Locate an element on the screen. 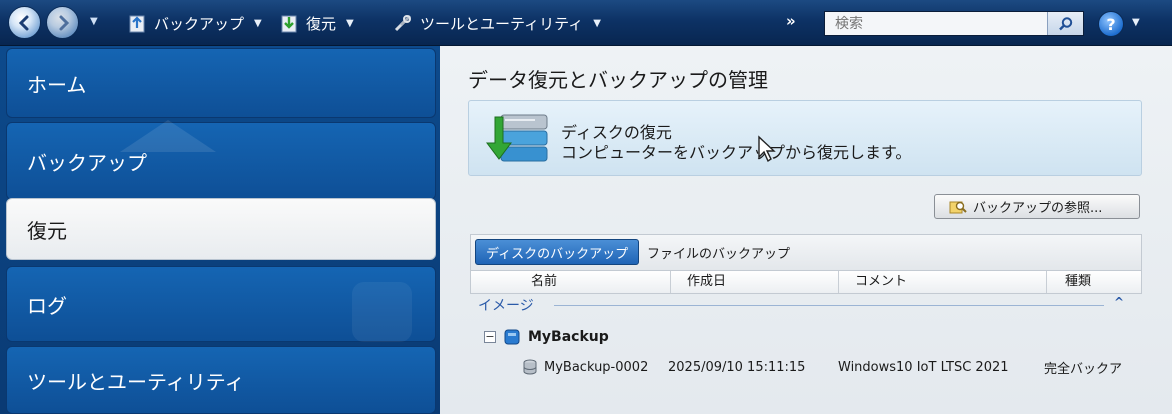 The image size is (1172, 414). toolbar-restore-label: 復元 is located at coordinates (321, 23).